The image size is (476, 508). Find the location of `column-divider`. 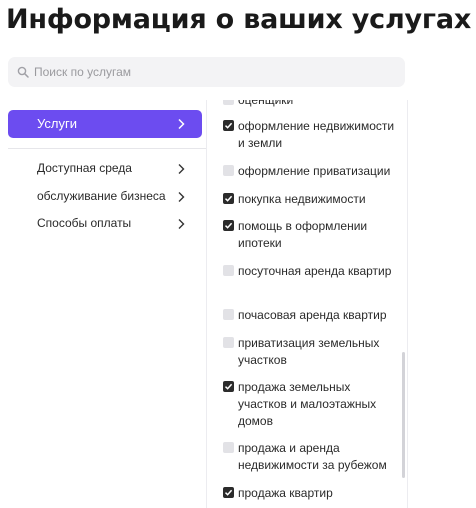

column-divider is located at coordinates (407, 304).